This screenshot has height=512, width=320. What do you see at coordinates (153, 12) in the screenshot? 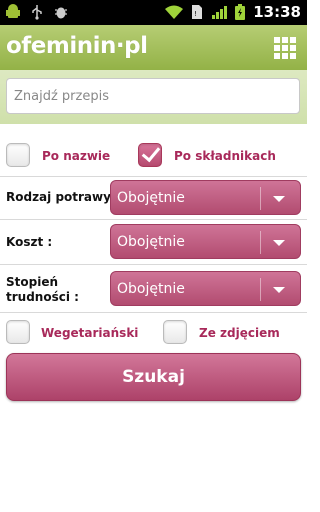
I see `status-bar: ! 13:38` at bounding box center [153, 12].